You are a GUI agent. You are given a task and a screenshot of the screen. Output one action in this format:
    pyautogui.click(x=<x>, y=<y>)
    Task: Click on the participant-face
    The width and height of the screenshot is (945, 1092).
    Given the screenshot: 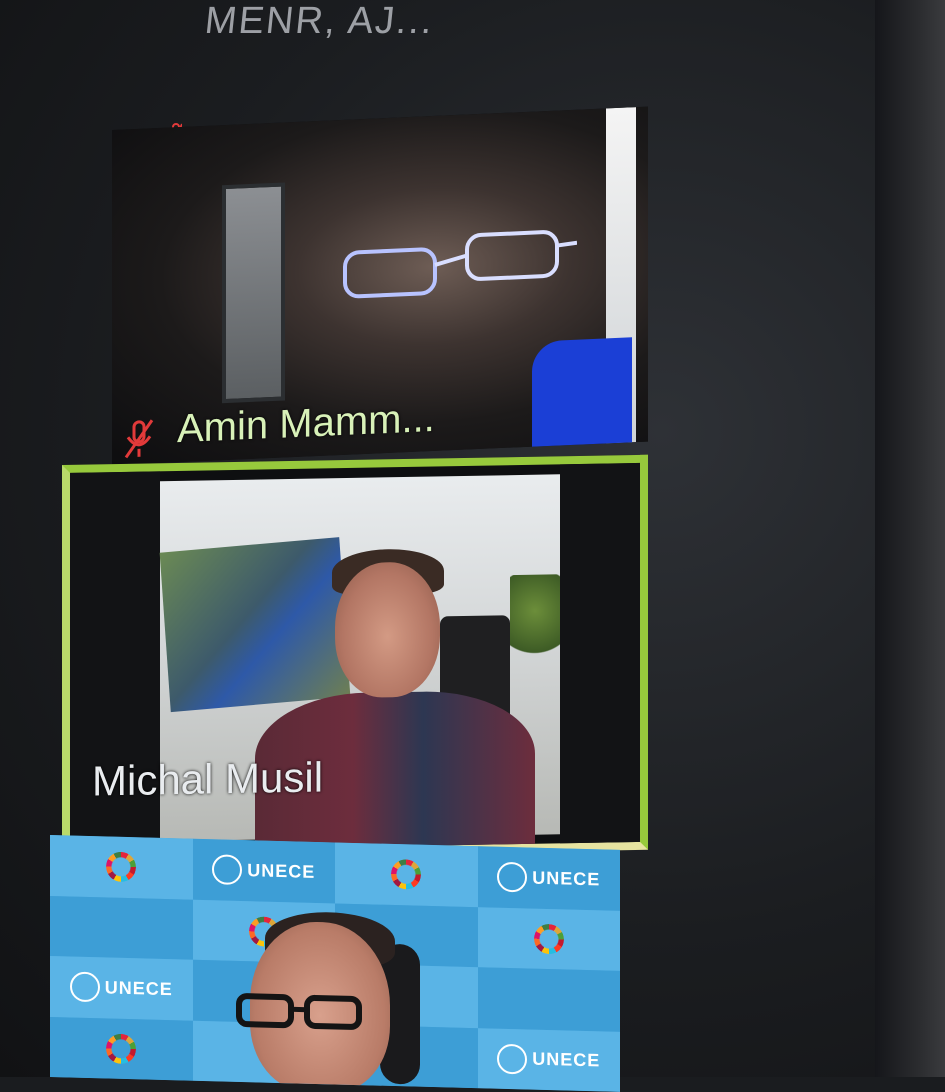 What is the action you would take?
    pyautogui.click(x=387, y=629)
    